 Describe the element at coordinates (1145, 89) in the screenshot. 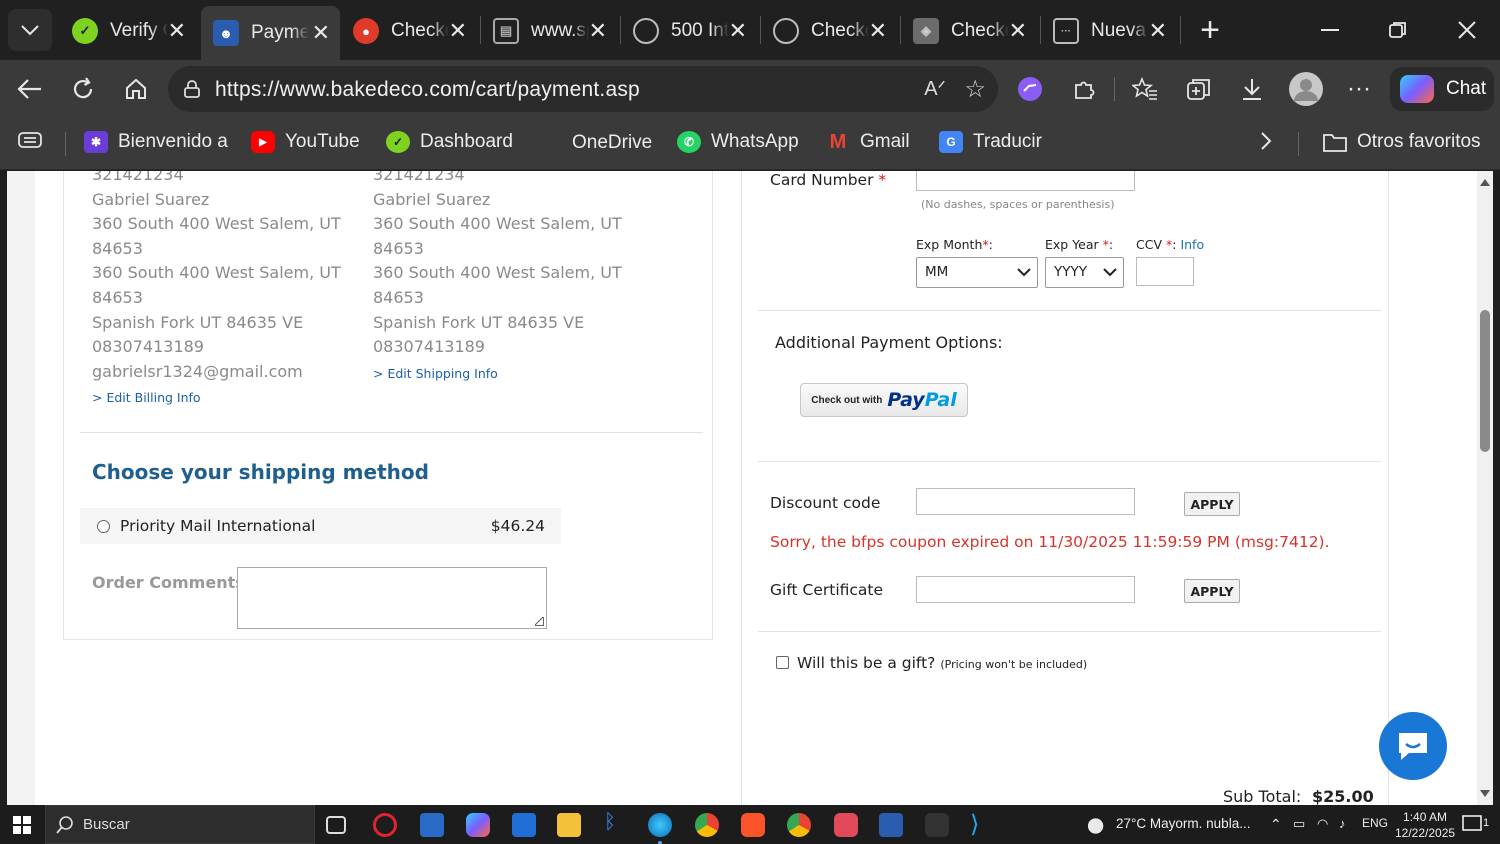

I see `favorites-list-icon` at that location.